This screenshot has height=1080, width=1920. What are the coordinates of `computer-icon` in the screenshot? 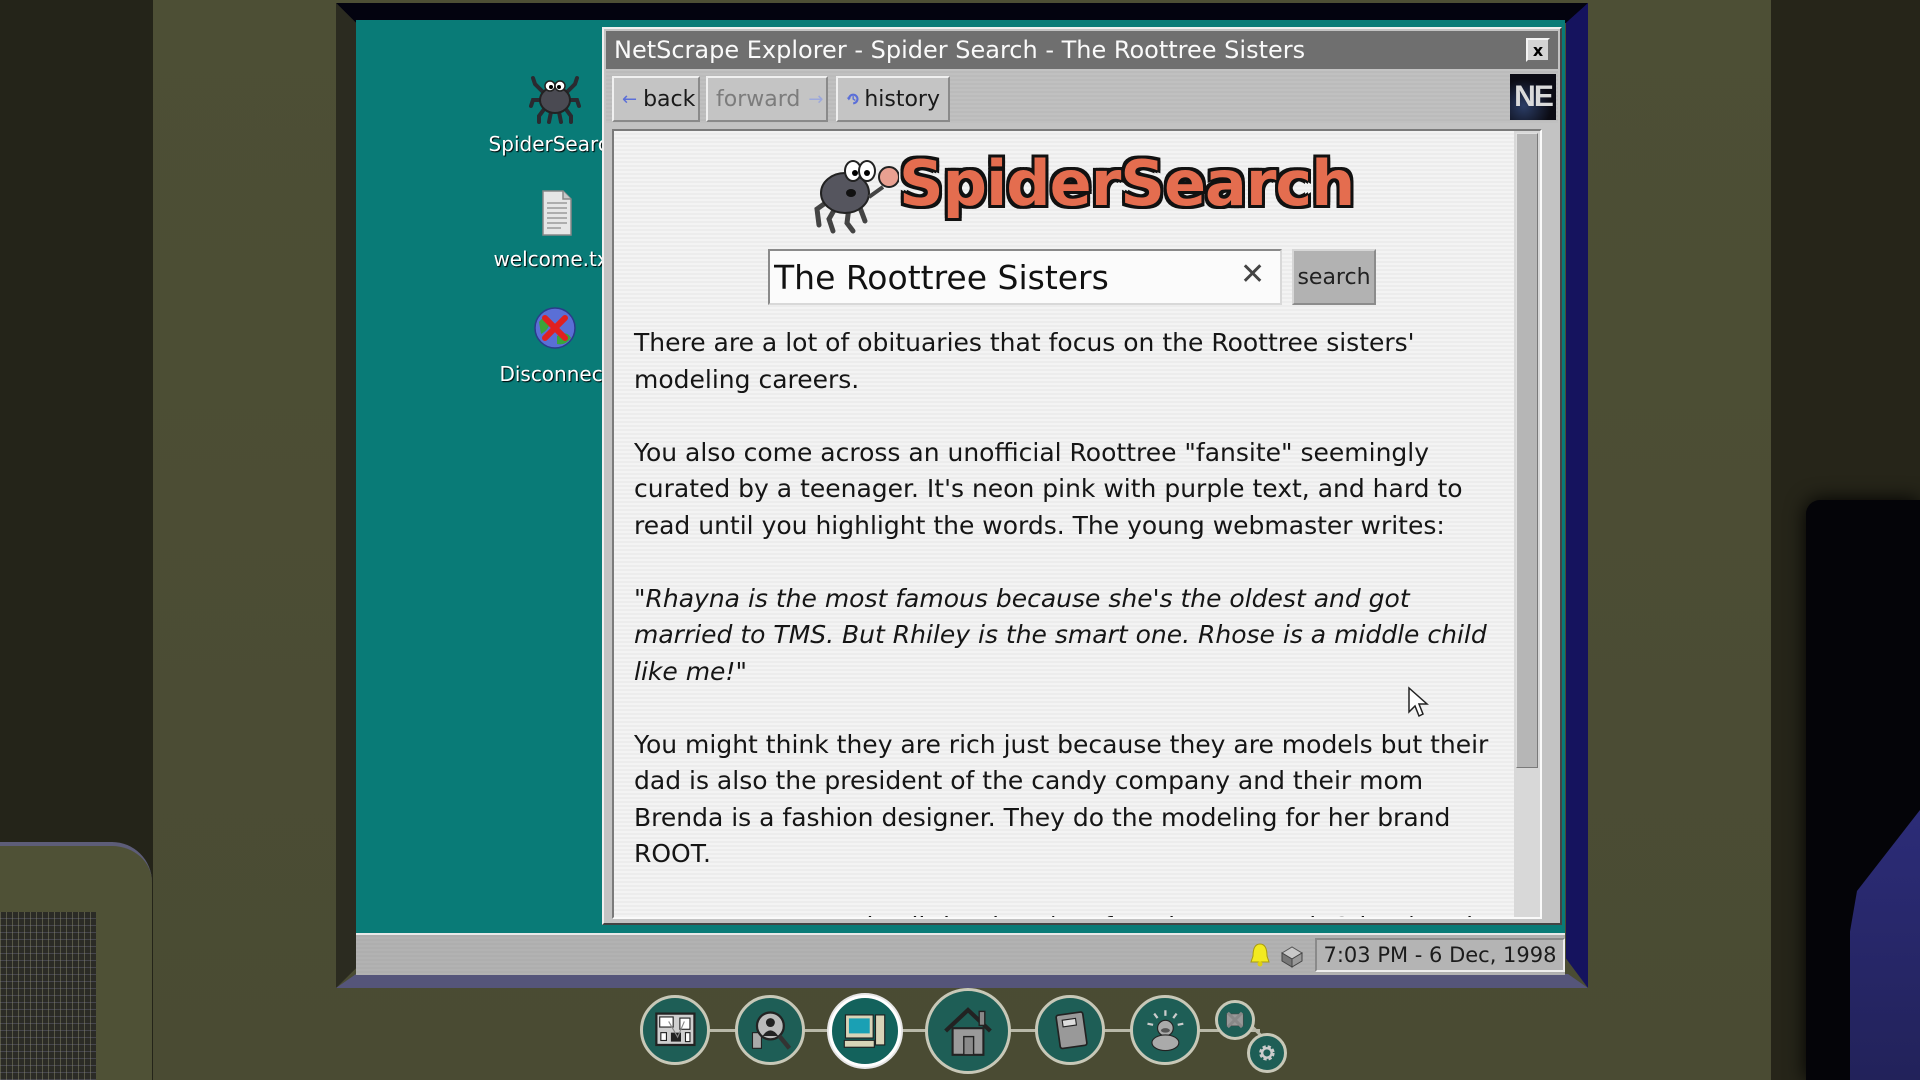 It's located at (864, 1031).